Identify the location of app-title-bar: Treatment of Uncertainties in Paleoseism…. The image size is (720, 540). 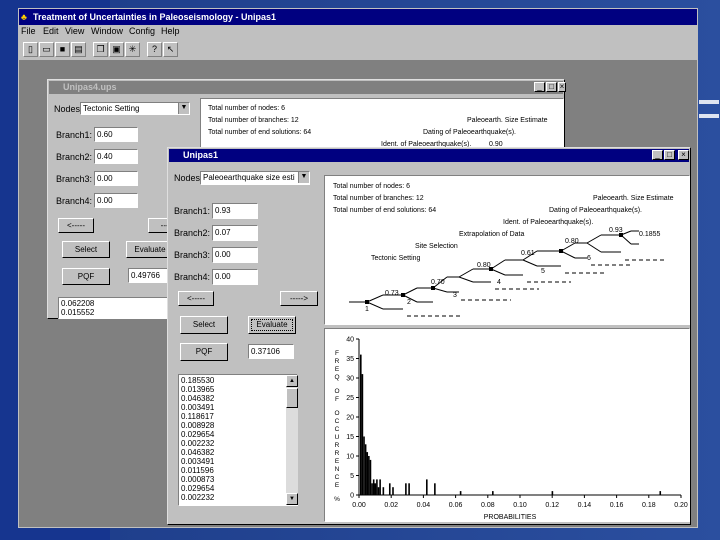
(358, 17).